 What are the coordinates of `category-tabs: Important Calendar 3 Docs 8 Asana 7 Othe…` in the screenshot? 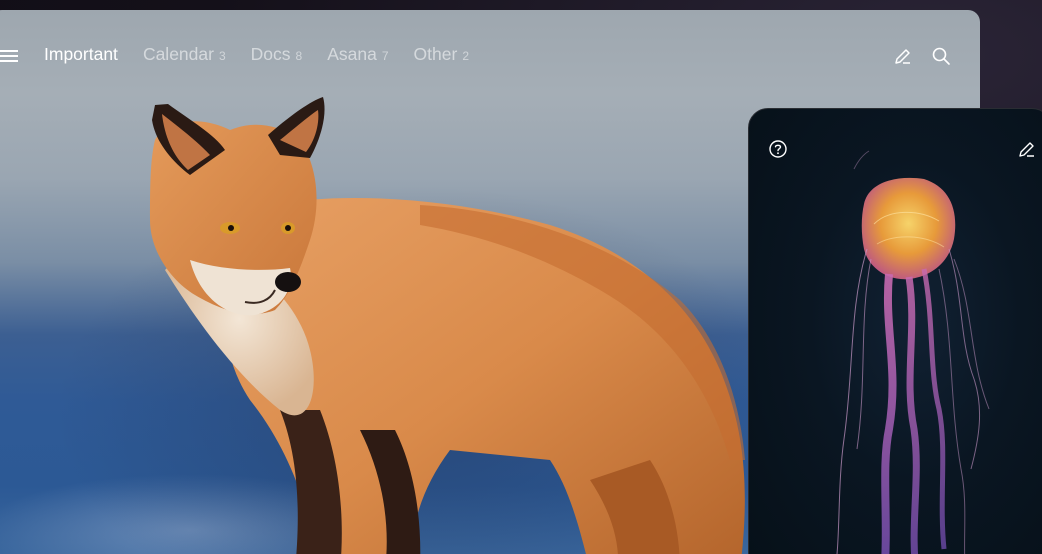 It's located at (269, 54).